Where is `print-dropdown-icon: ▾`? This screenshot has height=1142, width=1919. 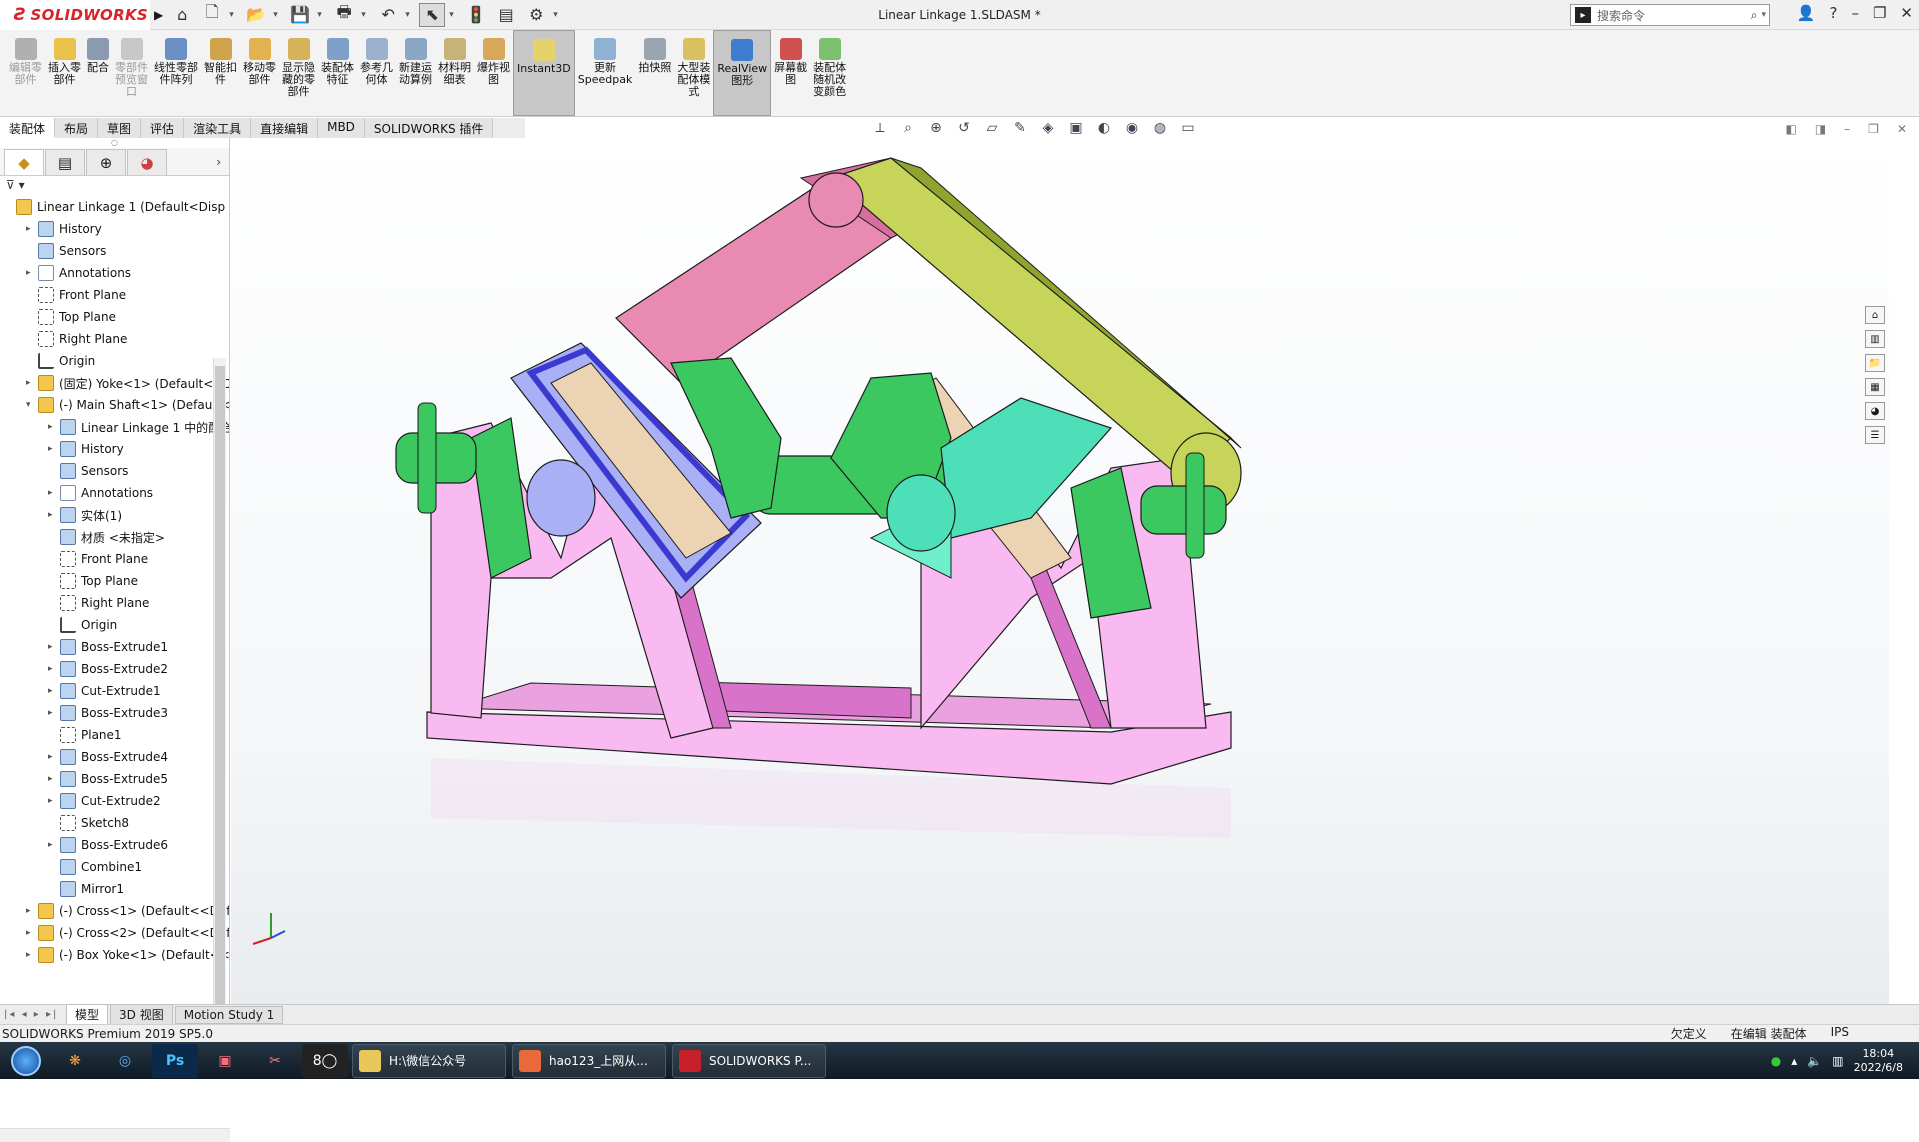 print-dropdown-icon: ▾ is located at coordinates (366, 15).